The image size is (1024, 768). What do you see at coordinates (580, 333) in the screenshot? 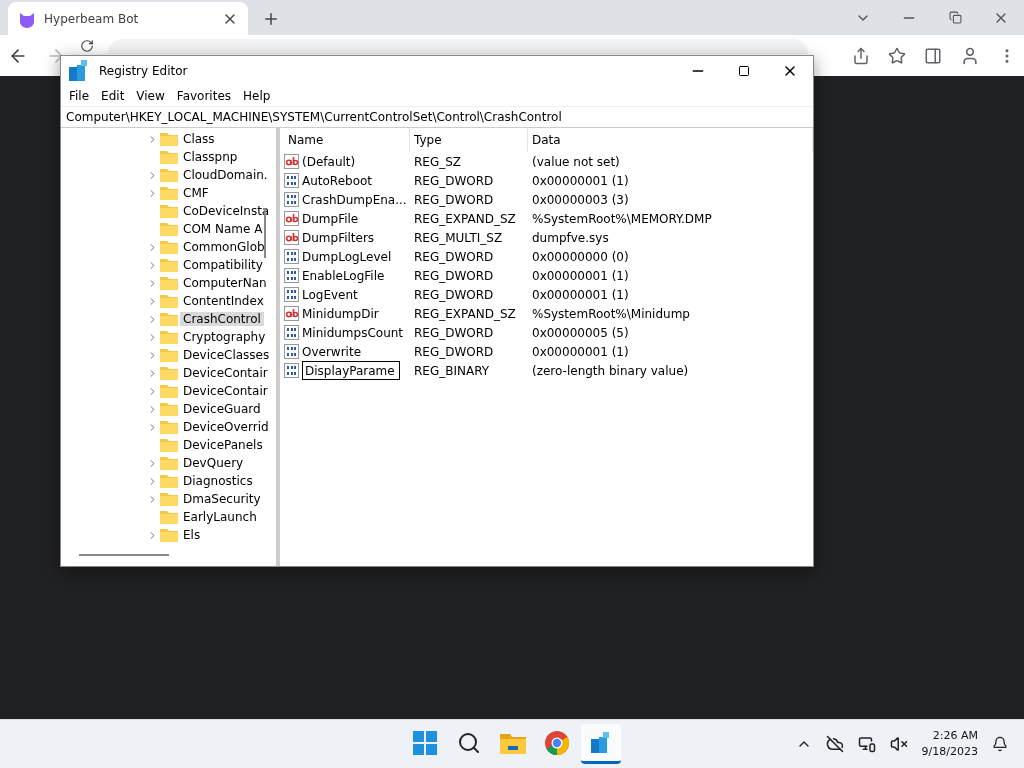
I see `table-cell-text: 0x00000005 (5)` at bounding box center [580, 333].